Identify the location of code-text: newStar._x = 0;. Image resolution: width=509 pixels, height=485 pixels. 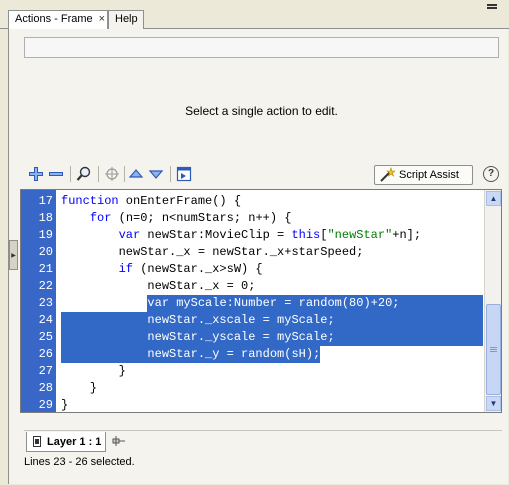
(158, 286).